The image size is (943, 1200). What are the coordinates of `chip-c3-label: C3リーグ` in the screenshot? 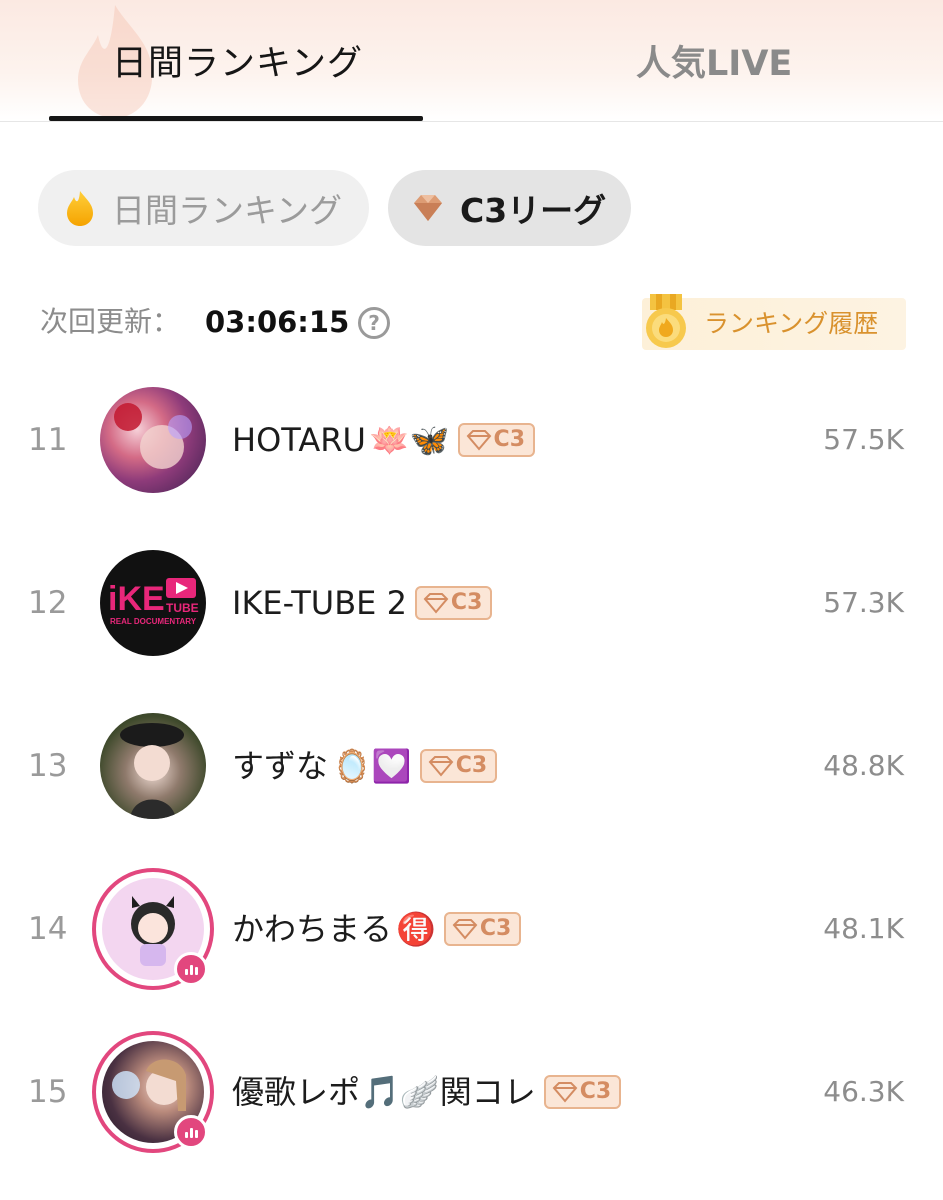 It's located at (533, 210).